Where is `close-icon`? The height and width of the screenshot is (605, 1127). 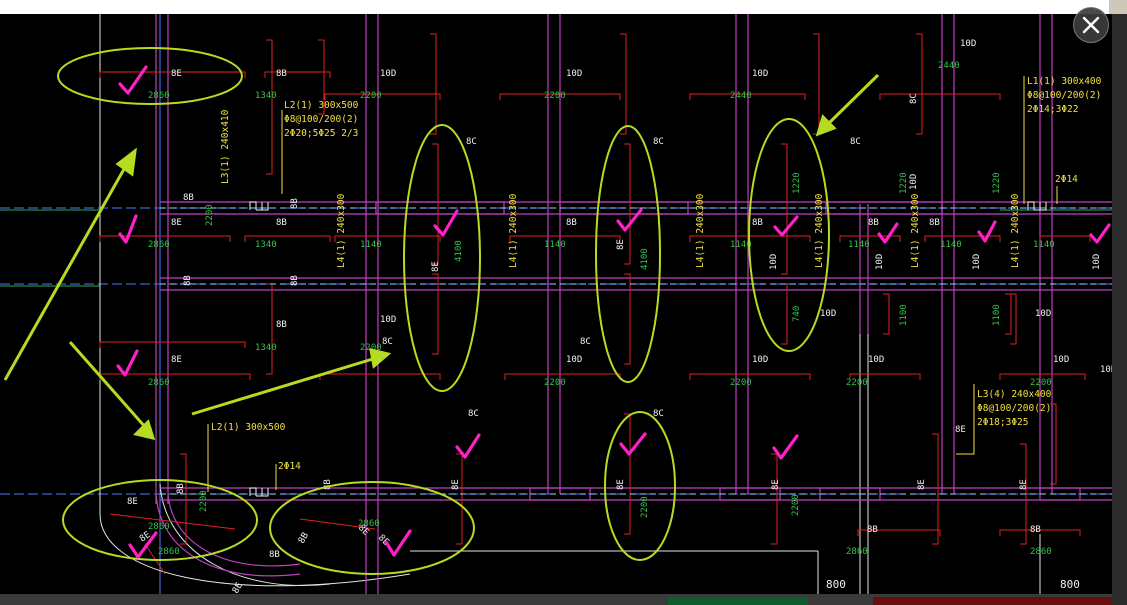
close-icon is located at coordinates (1091, 25).